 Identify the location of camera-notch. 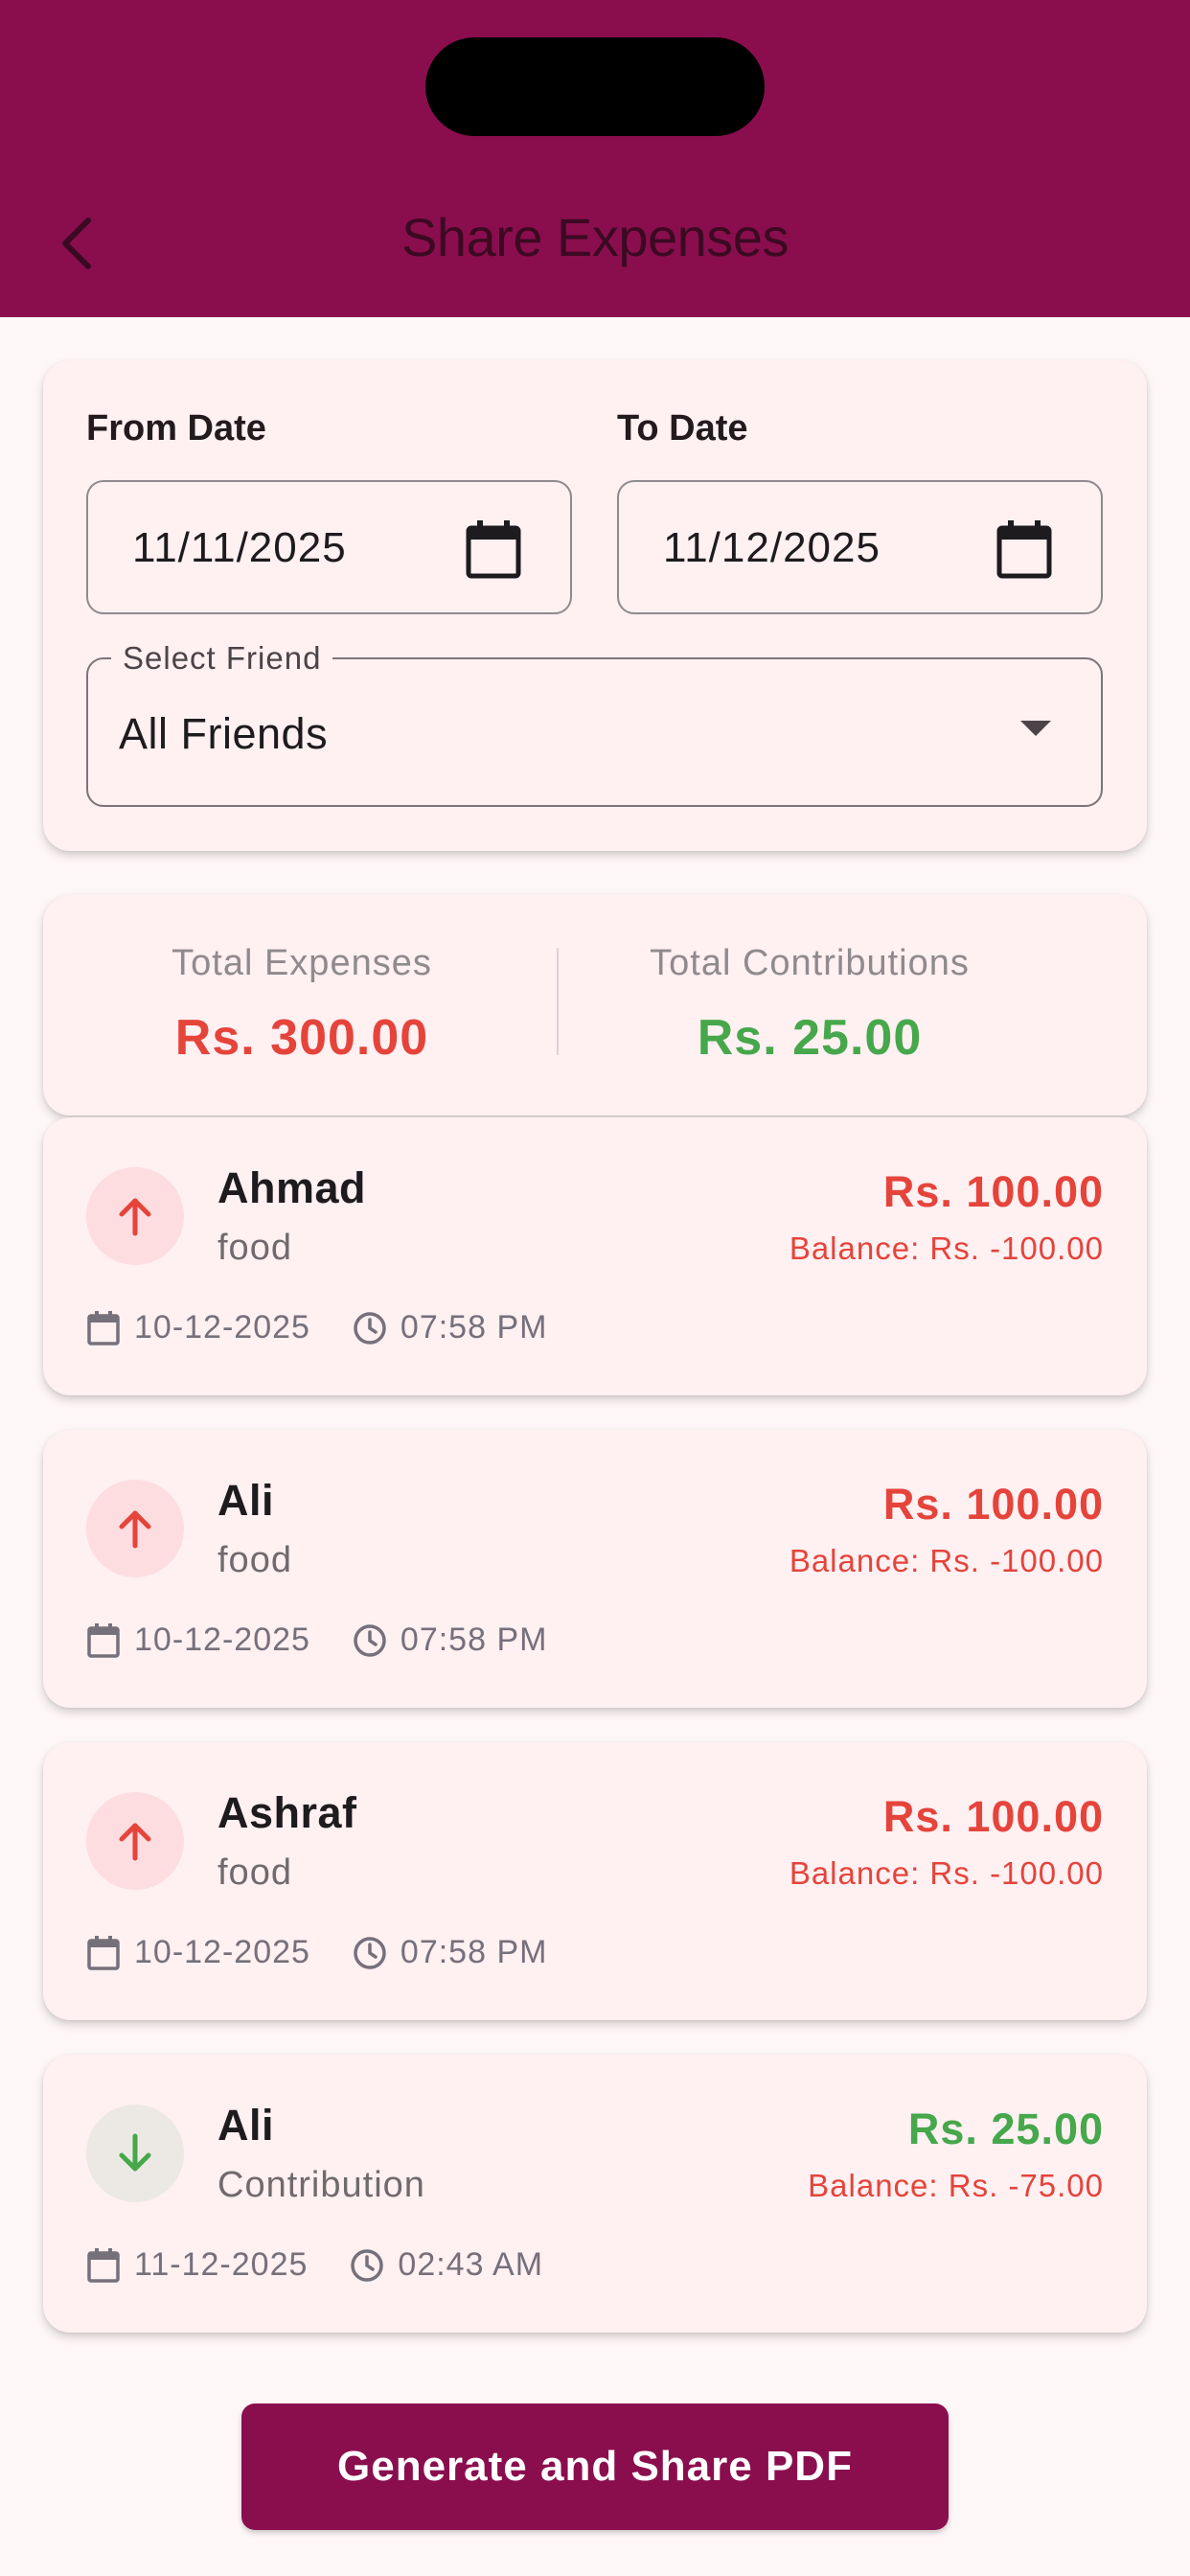
(595, 86).